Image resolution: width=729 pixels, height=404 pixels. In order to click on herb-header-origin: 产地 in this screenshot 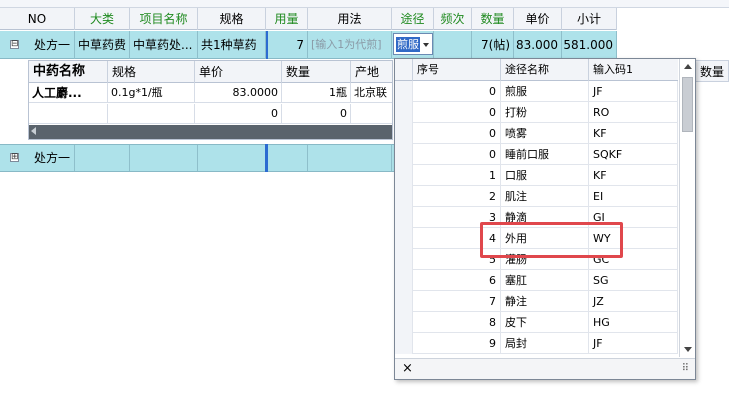, I will do `click(371, 72)`.